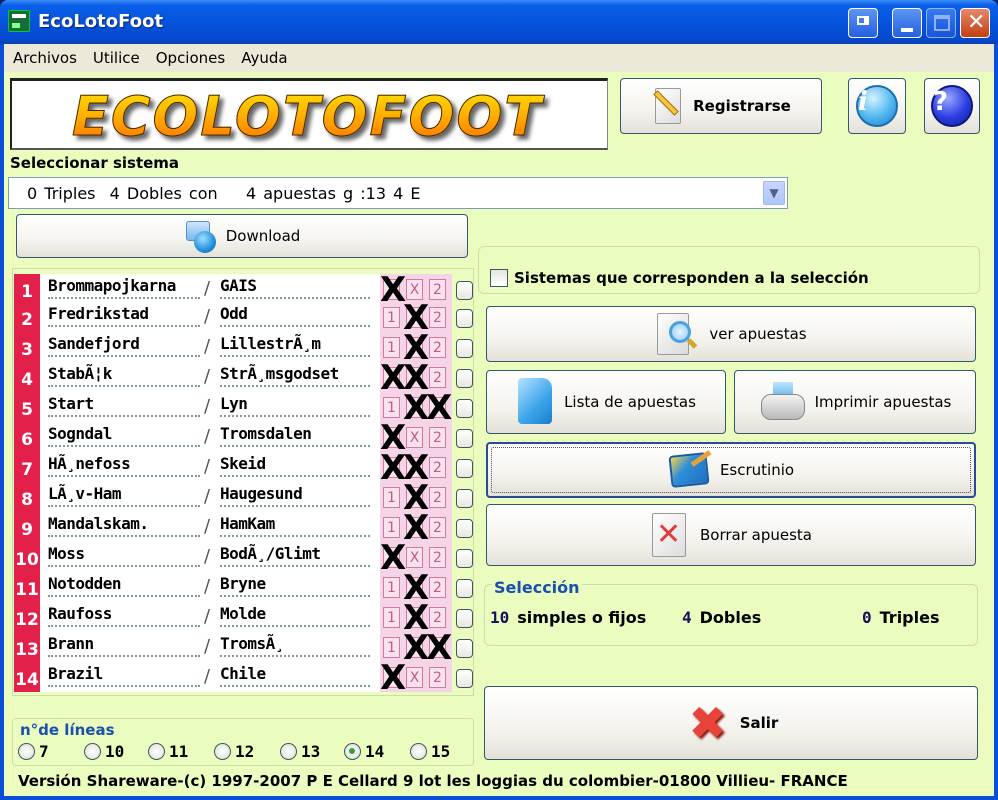 Image resolution: width=998 pixels, height=800 pixels. Describe the element at coordinates (909, 617) in the screenshot. I see `triples-label: Triples` at that location.